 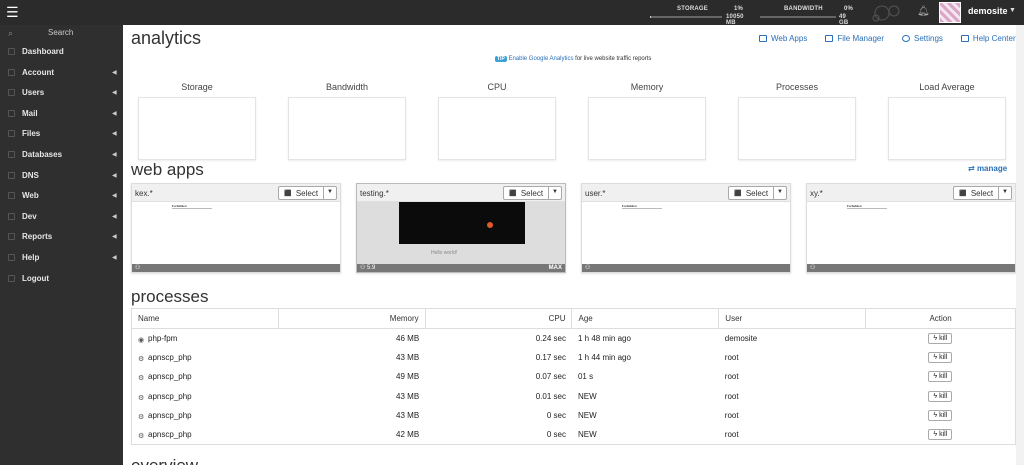 I want to click on bell-icon: 🔔︎, so click(x=923, y=11).